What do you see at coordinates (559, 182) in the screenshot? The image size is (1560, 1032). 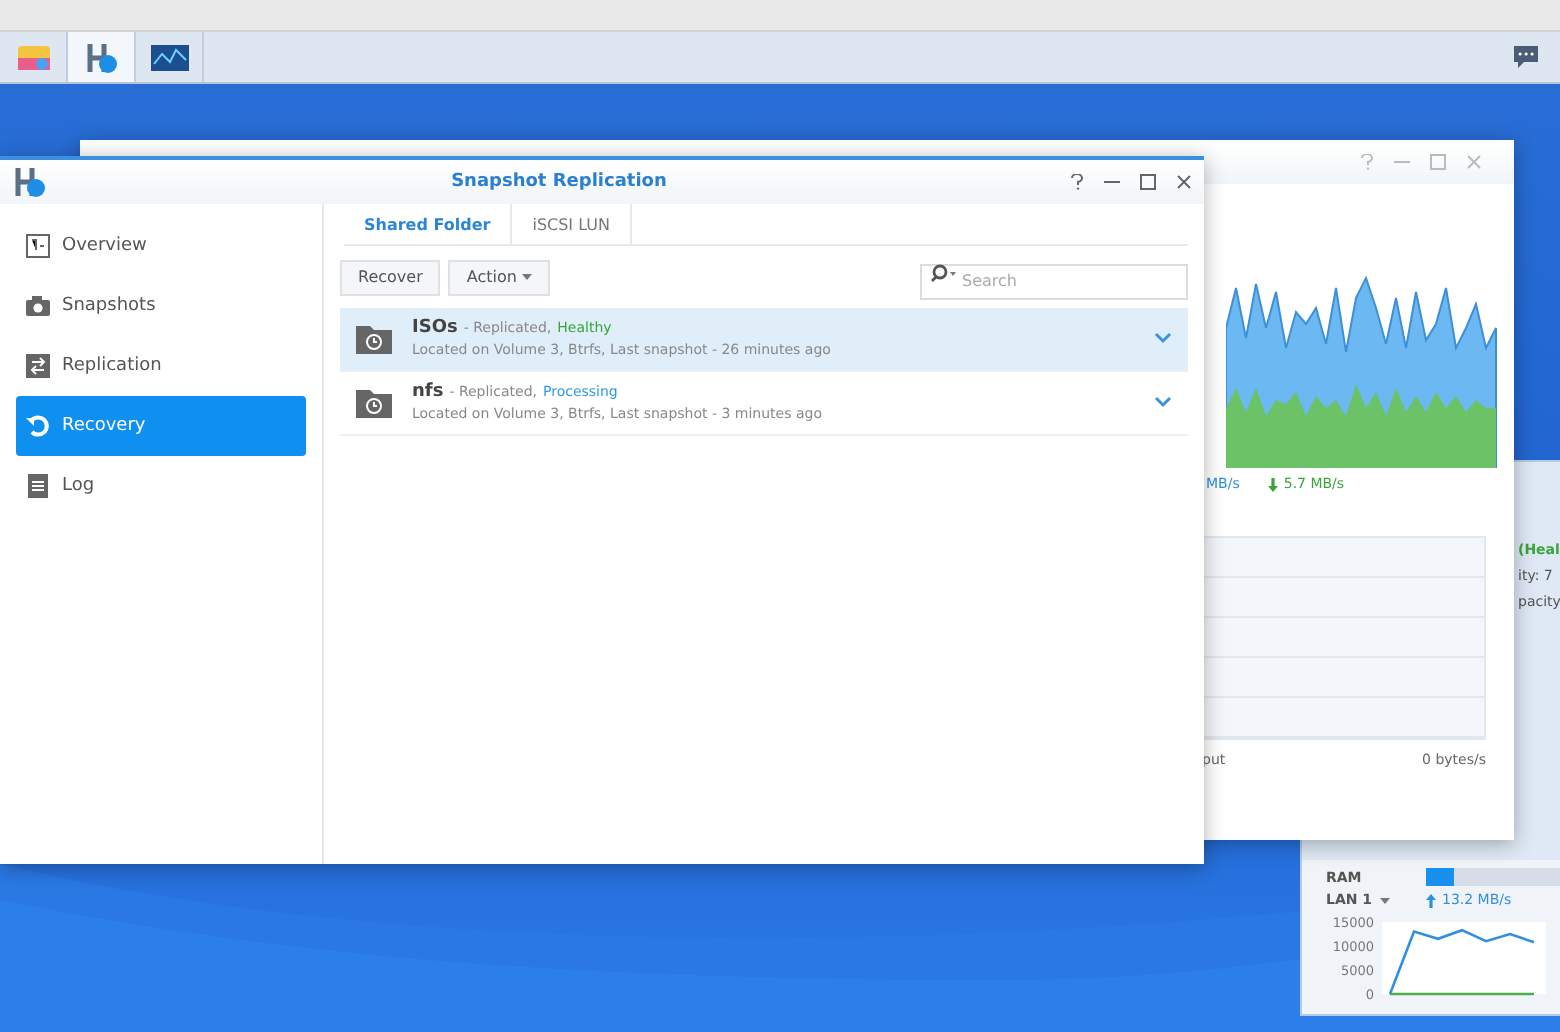 I see `window-title: Snapshot Replication` at bounding box center [559, 182].